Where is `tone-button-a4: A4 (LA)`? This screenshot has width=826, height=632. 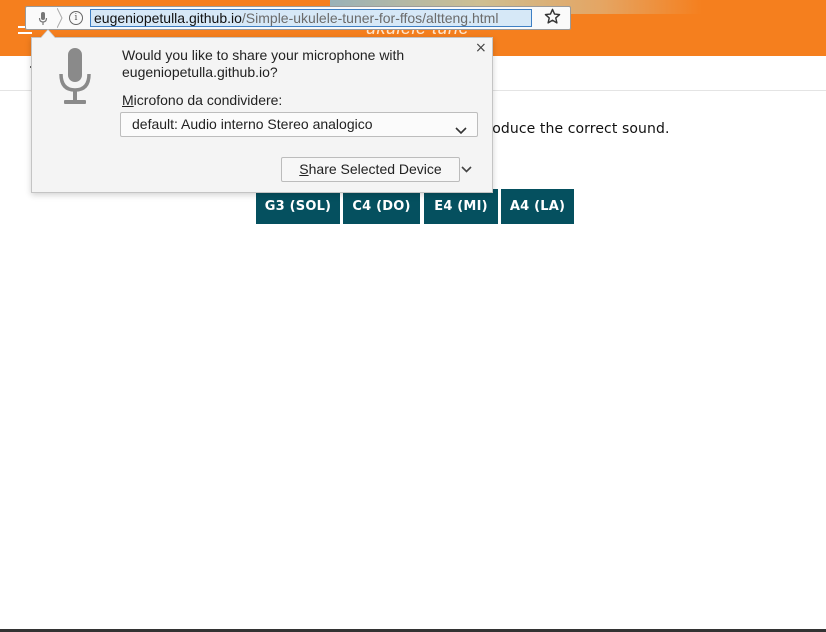 tone-button-a4: A4 (LA) is located at coordinates (537, 206).